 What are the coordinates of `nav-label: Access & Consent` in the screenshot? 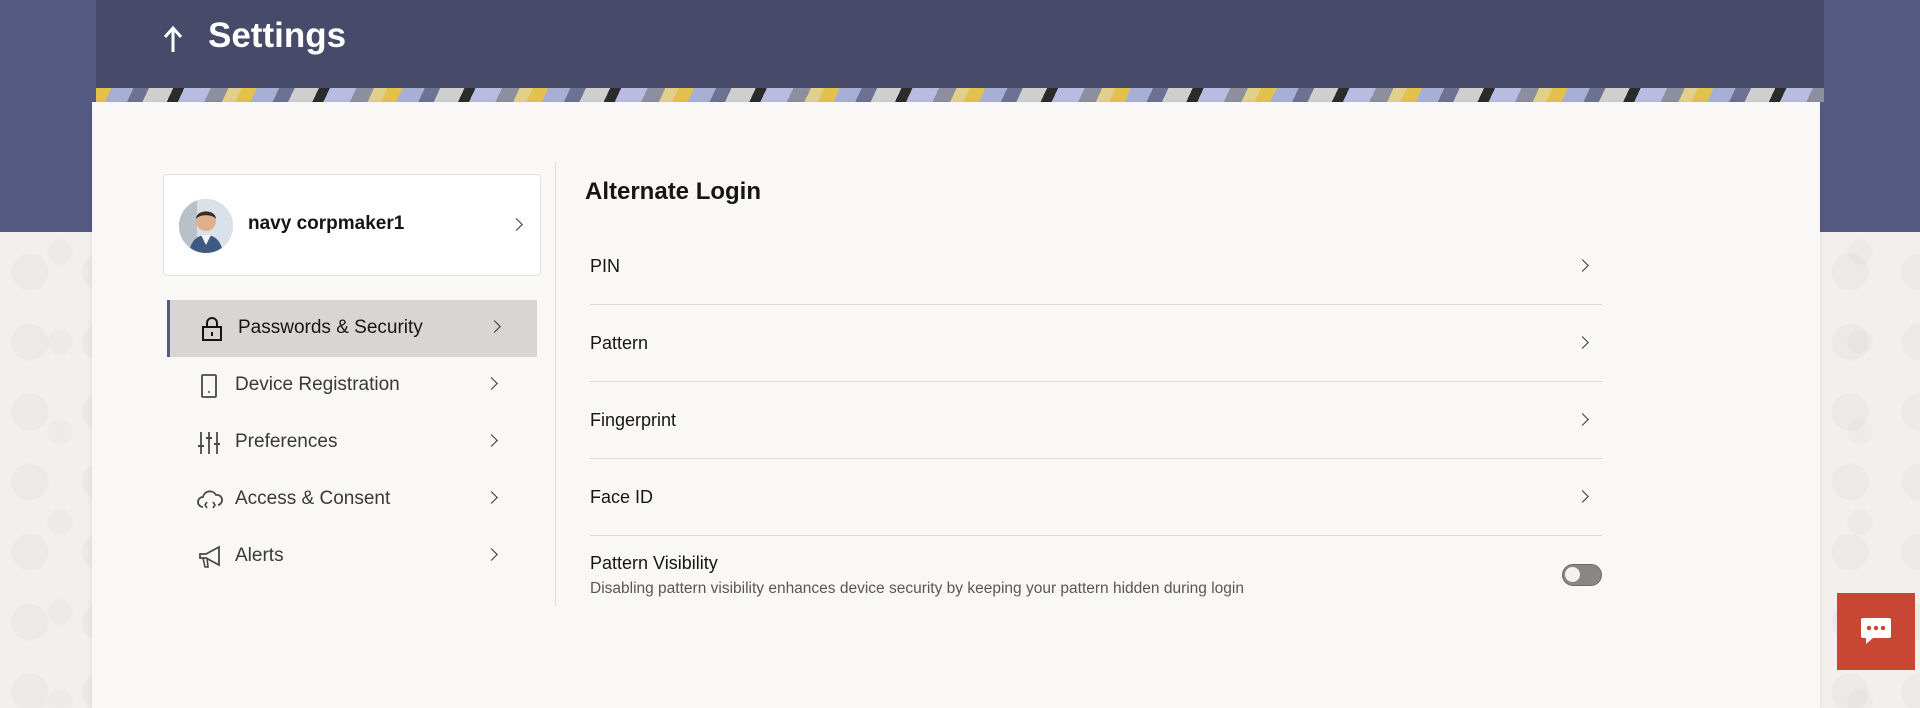 It's located at (313, 498).